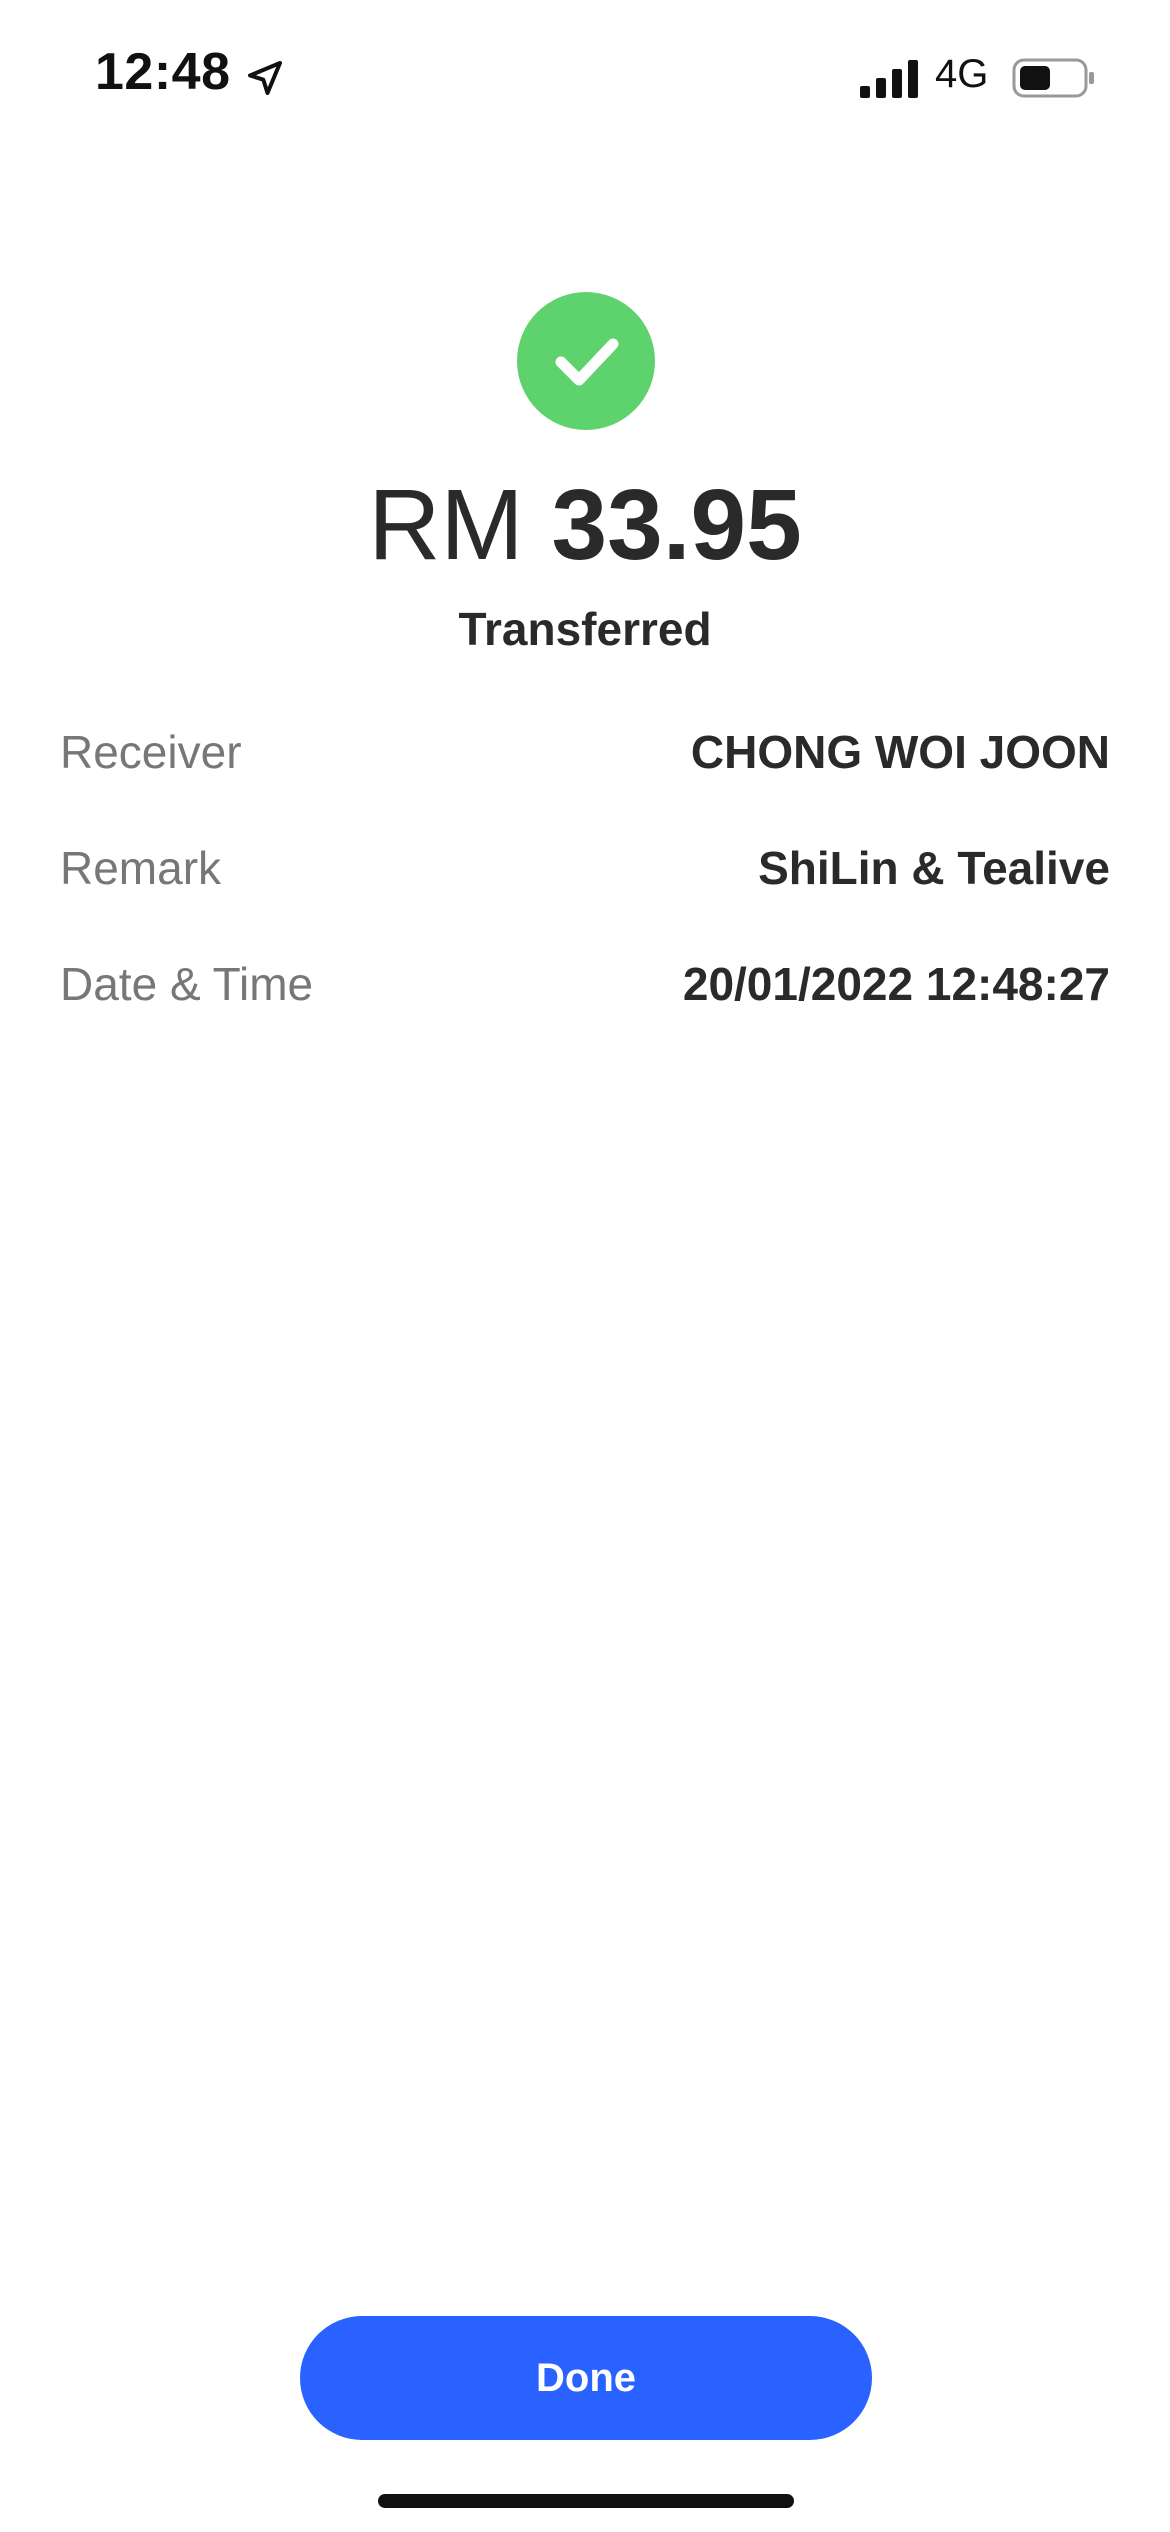 The height and width of the screenshot is (2532, 1170). Describe the element at coordinates (890, 79) in the screenshot. I see `cellular-signal-icon` at that location.